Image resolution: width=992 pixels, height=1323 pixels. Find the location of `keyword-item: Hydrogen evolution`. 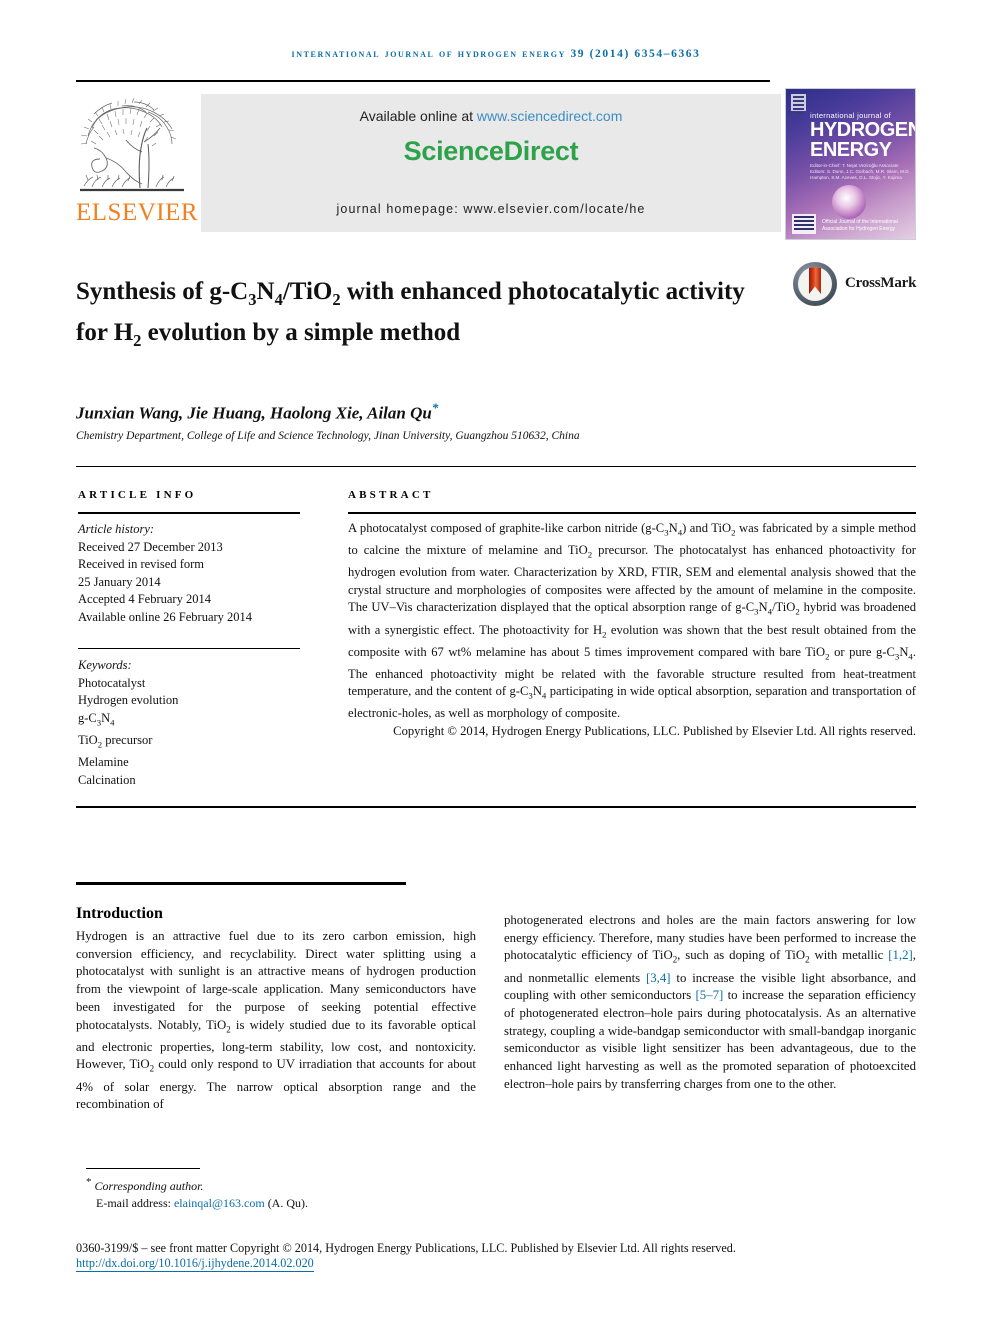

keyword-item: Hydrogen evolution is located at coordinates (128, 700).